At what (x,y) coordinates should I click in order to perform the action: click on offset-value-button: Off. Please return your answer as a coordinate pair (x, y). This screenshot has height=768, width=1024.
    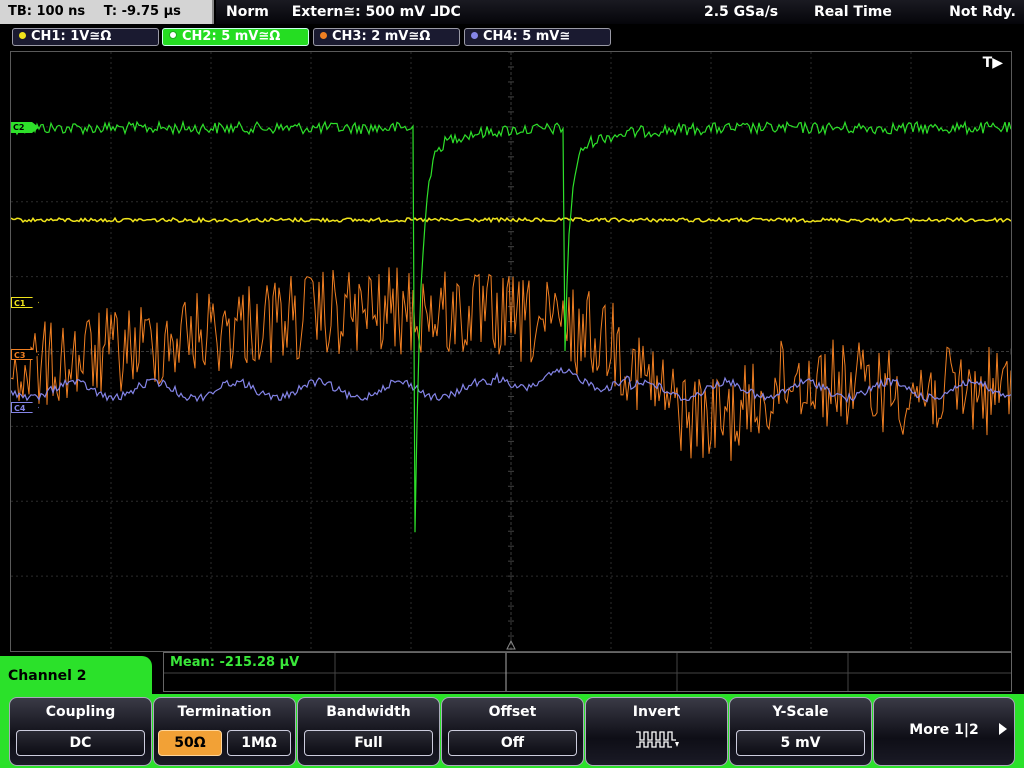
    Looking at the image, I should click on (512, 743).